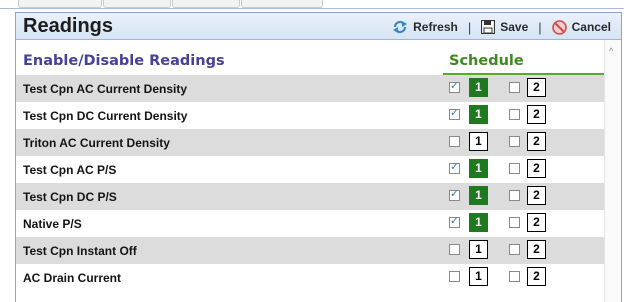  What do you see at coordinates (310, 57) in the screenshot?
I see `column-header: Enable/Disable Readings Schedule` at bounding box center [310, 57].